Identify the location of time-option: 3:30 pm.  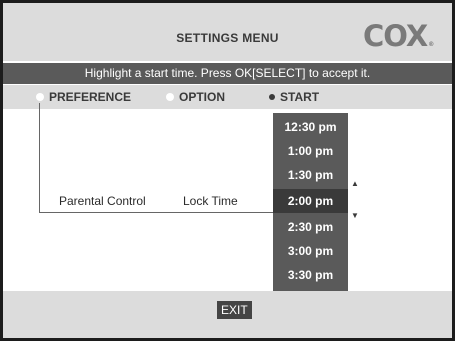
(310, 275).